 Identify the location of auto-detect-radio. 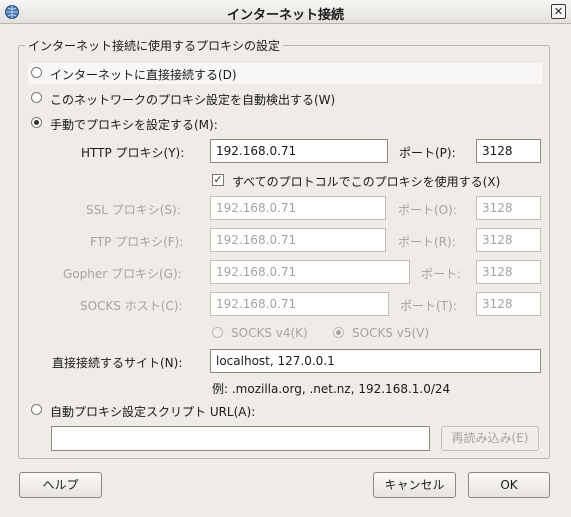
(36, 97).